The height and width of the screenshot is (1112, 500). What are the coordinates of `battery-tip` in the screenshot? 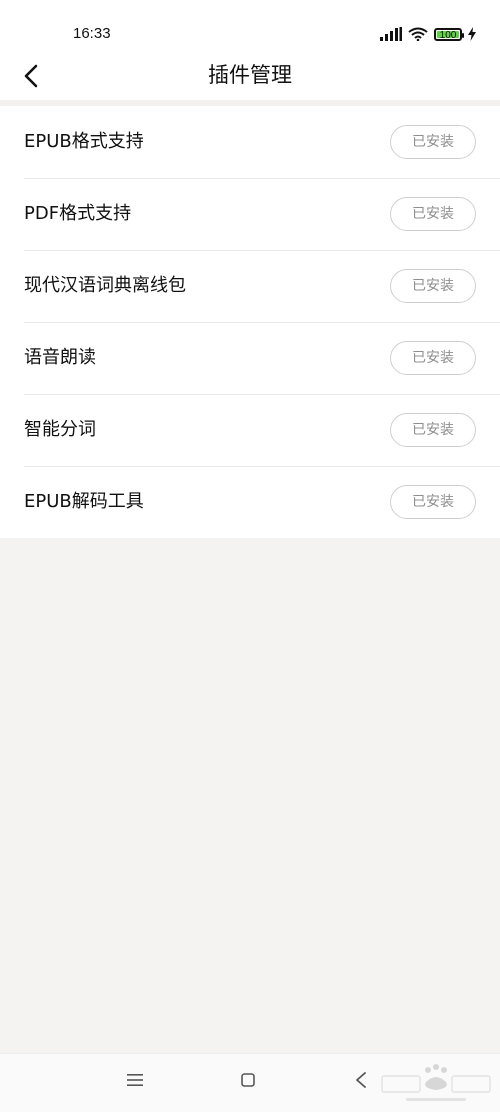 It's located at (463, 35).